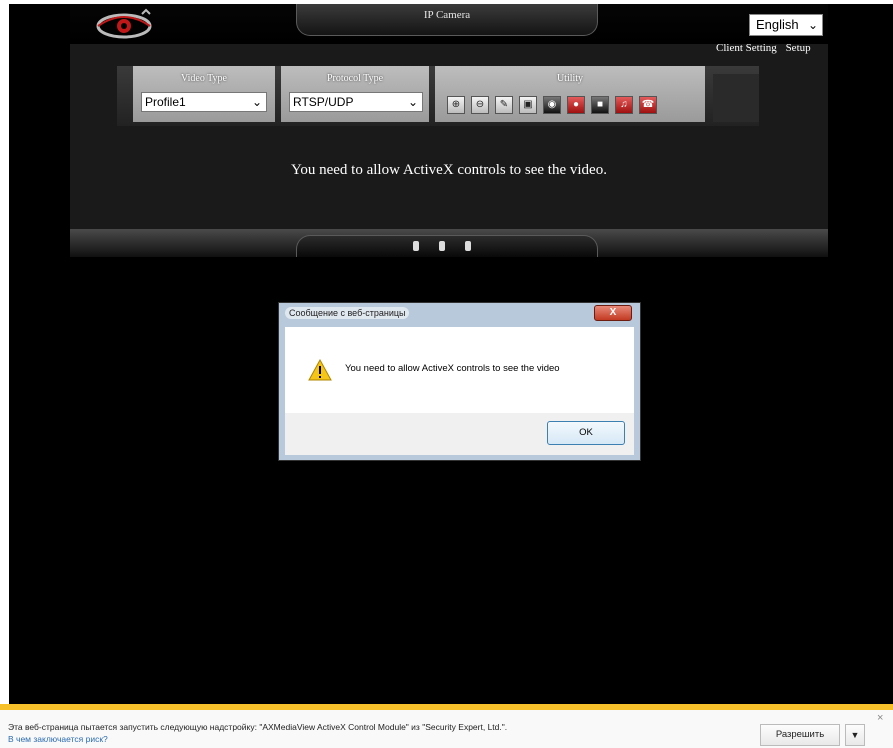  Describe the element at coordinates (459, 434) in the screenshot. I see `dialog-footer: OK` at that location.